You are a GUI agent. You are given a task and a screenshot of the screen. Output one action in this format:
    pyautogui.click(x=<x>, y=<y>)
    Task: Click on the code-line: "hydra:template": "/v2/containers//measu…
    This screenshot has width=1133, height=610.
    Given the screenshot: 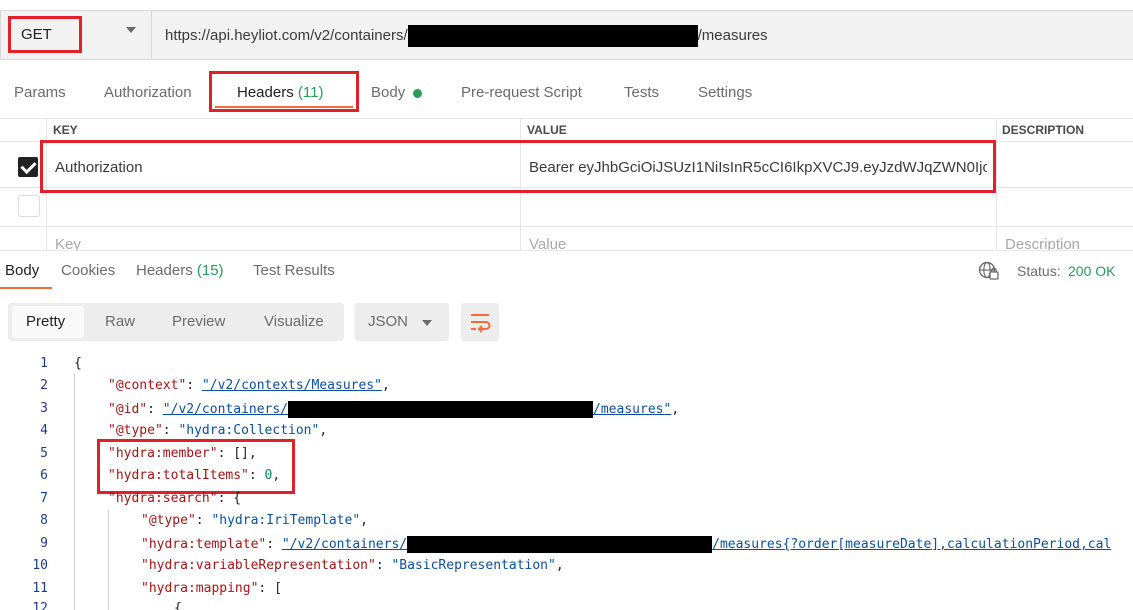 What is the action you would take?
    pyautogui.click(x=626, y=544)
    